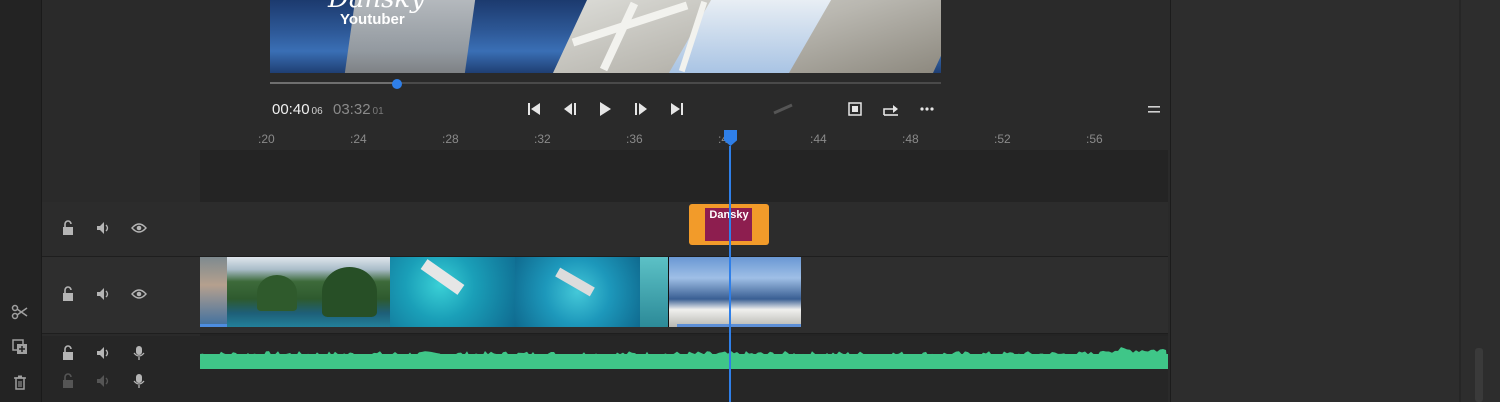 The image size is (1500, 402). What do you see at coordinates (654, 292) in the screenshot?
I see `video-clip-aerial-edge` at bounding box center [654, 292].